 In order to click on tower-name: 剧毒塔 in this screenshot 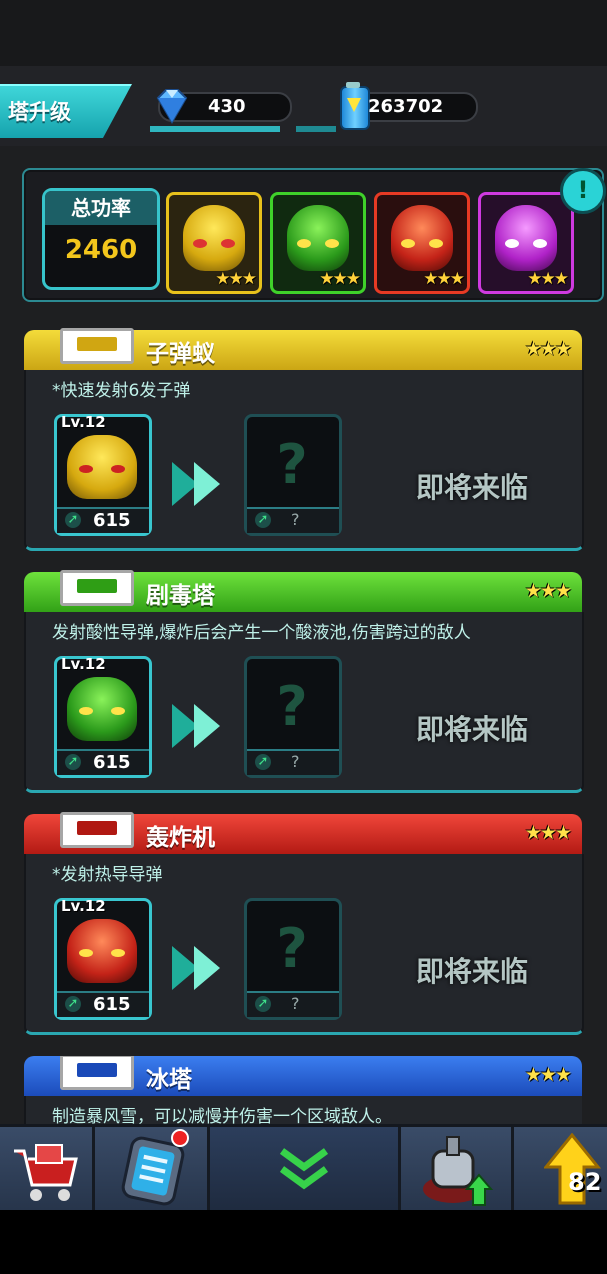, I will do `click(180, 596)`.